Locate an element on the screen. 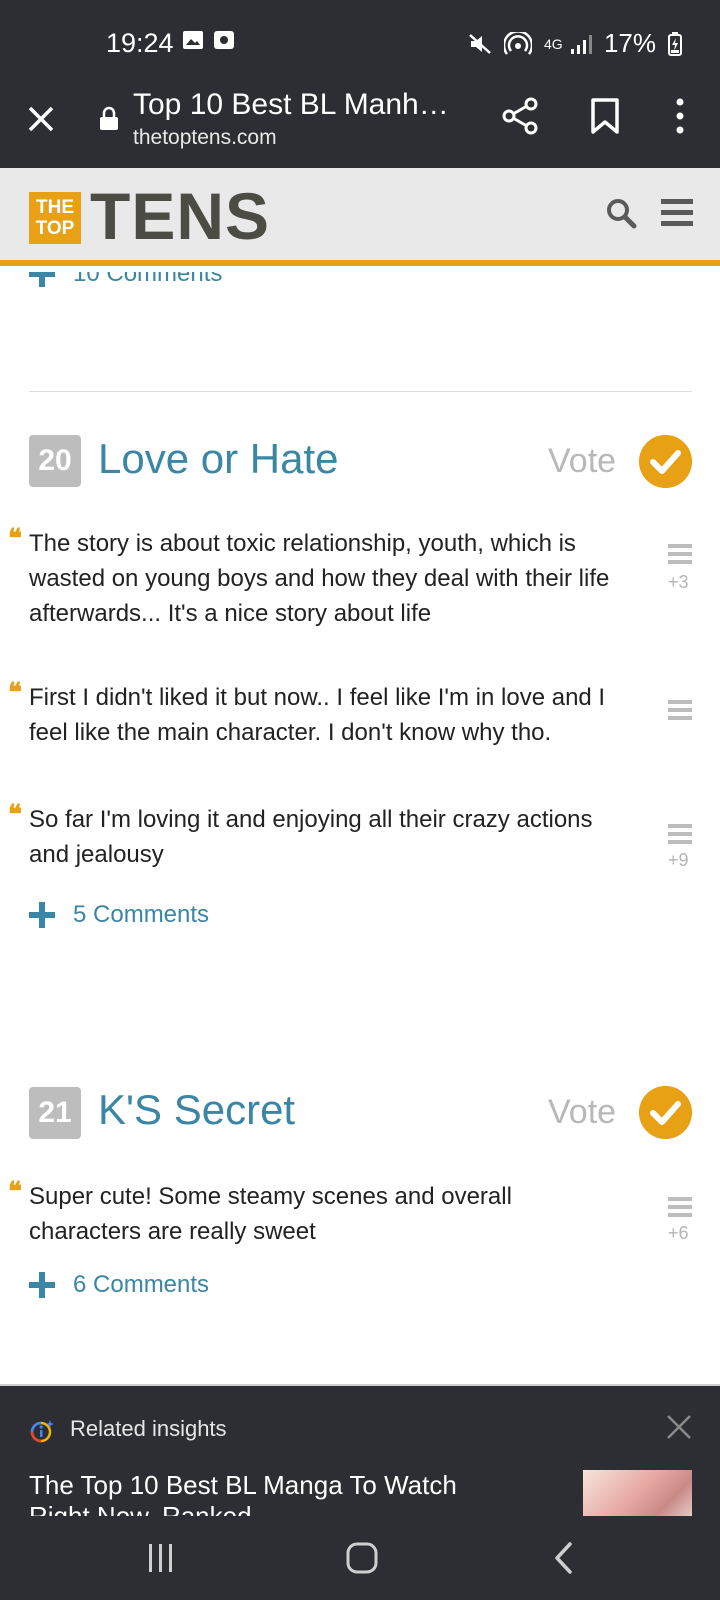  insights-icon is located at coordinates (42, 1431).